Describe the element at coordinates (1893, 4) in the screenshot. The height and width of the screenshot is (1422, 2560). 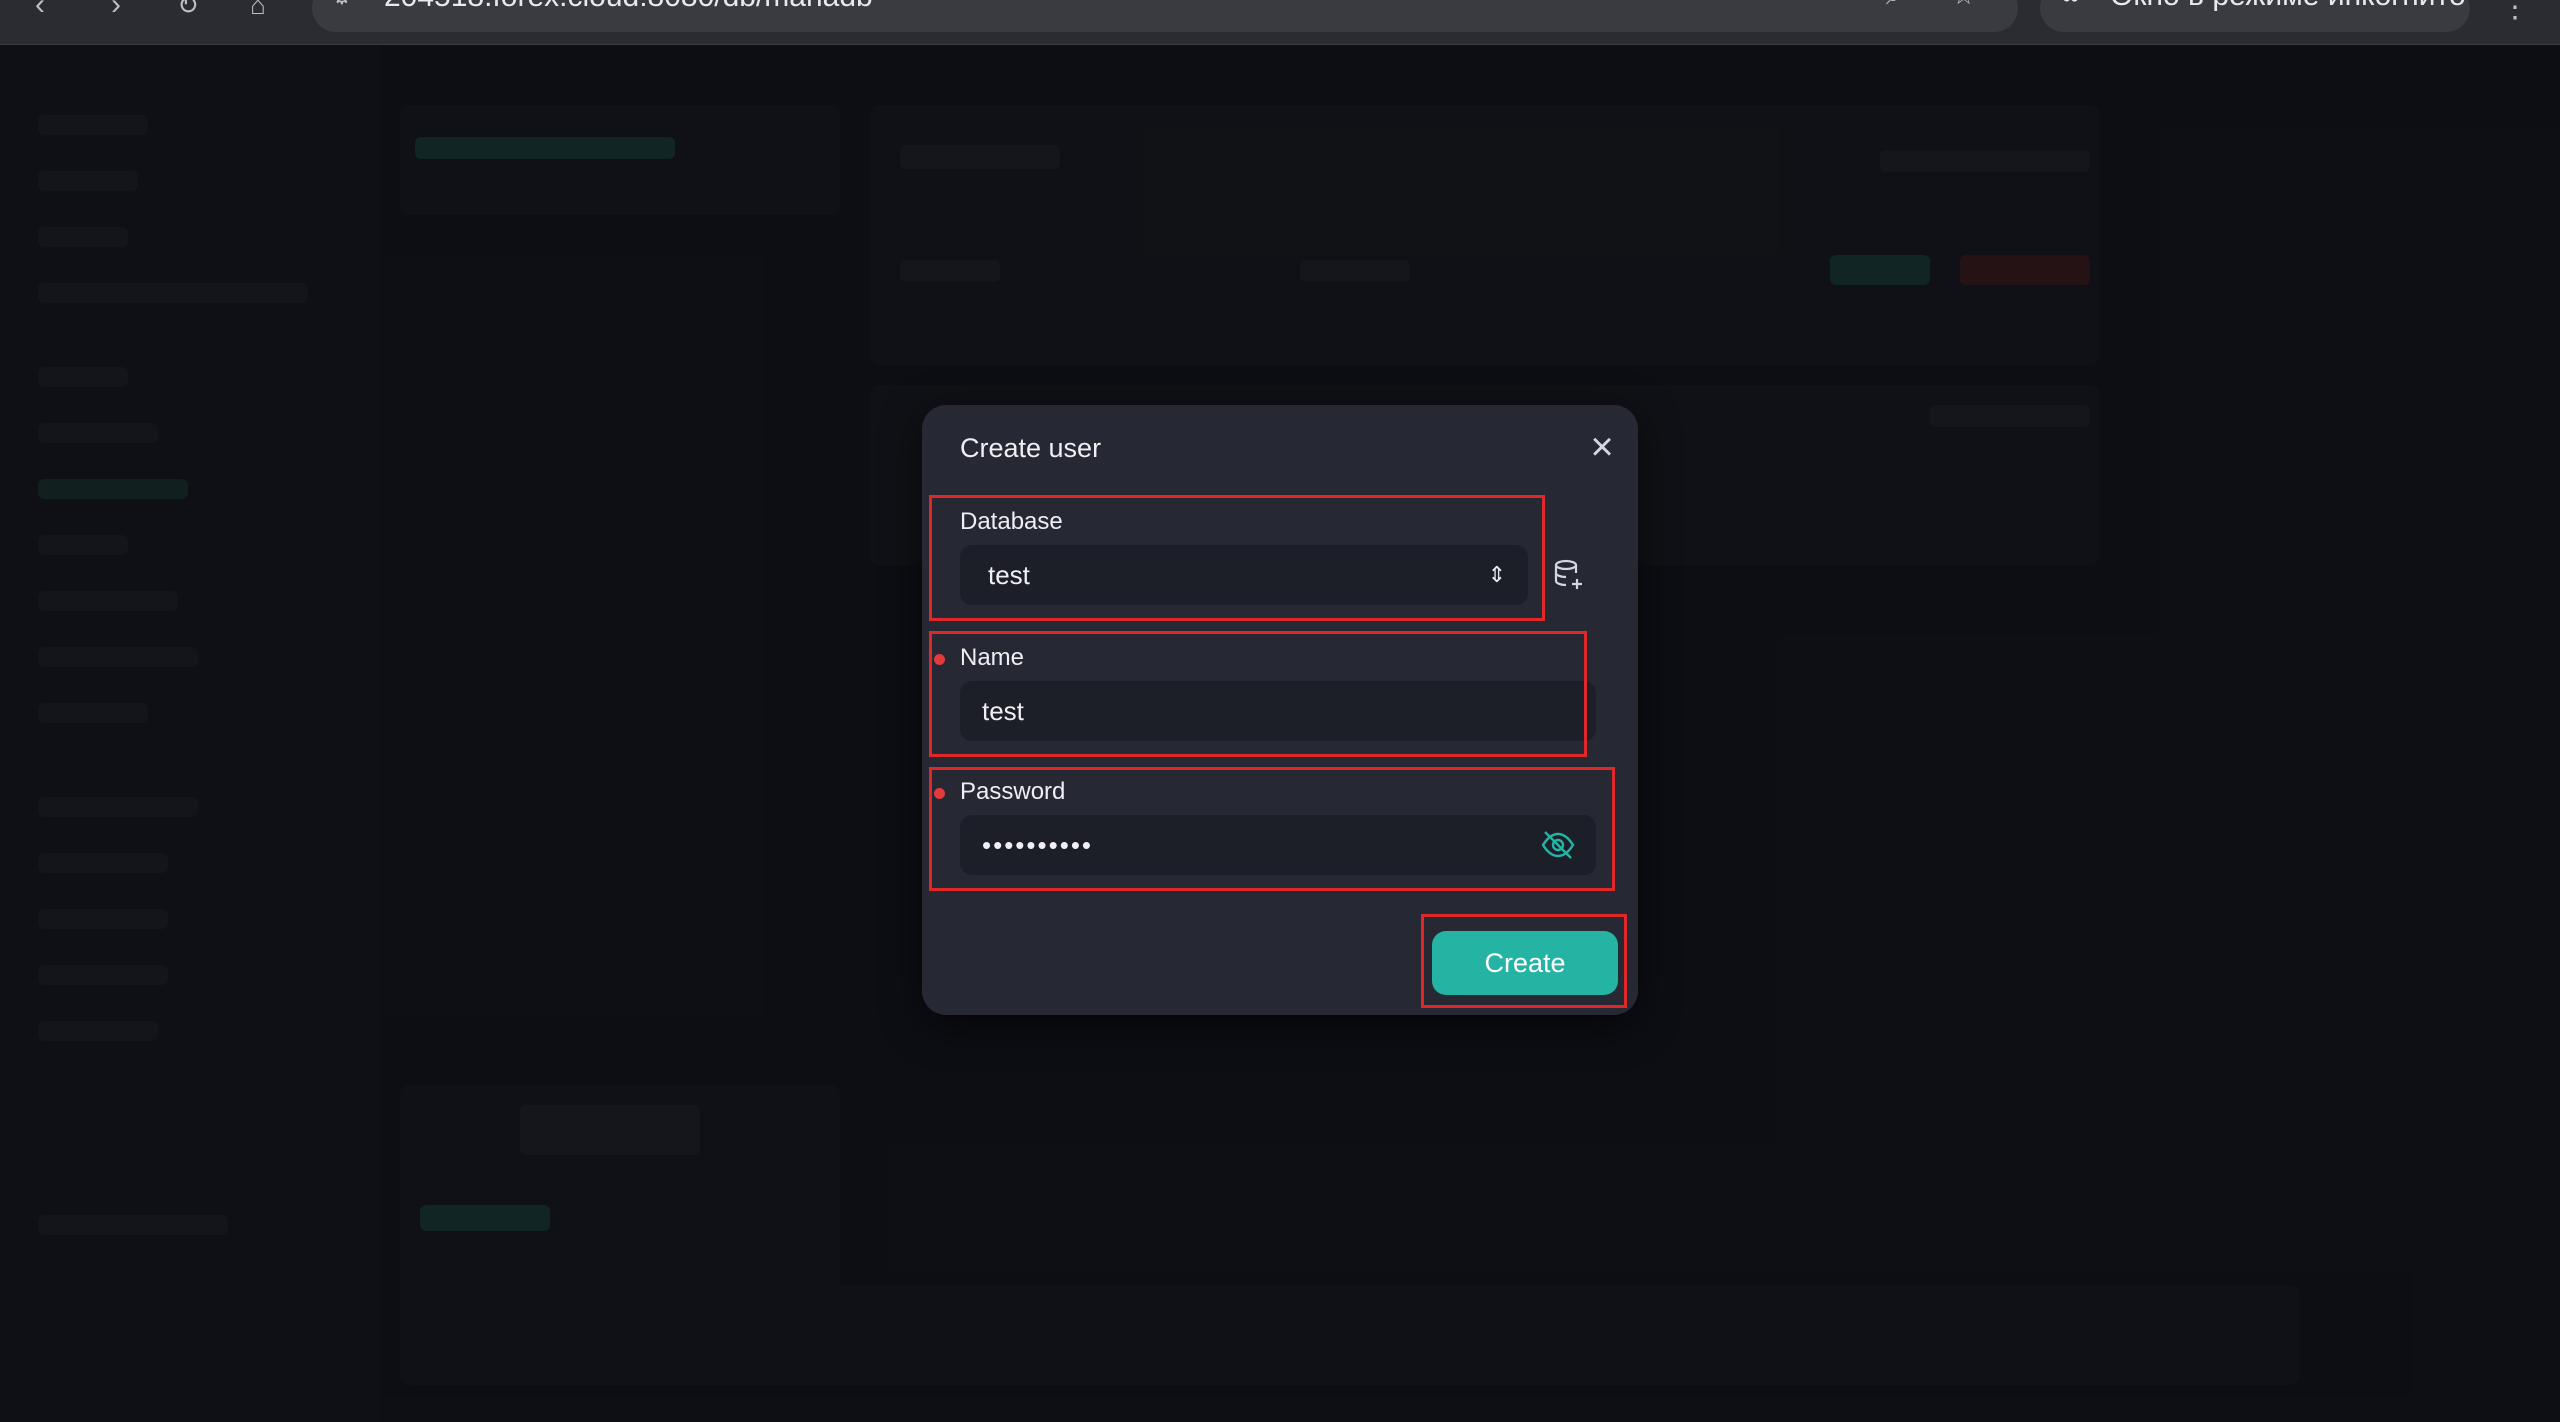
I see `search-icon: ⌕` at that location.